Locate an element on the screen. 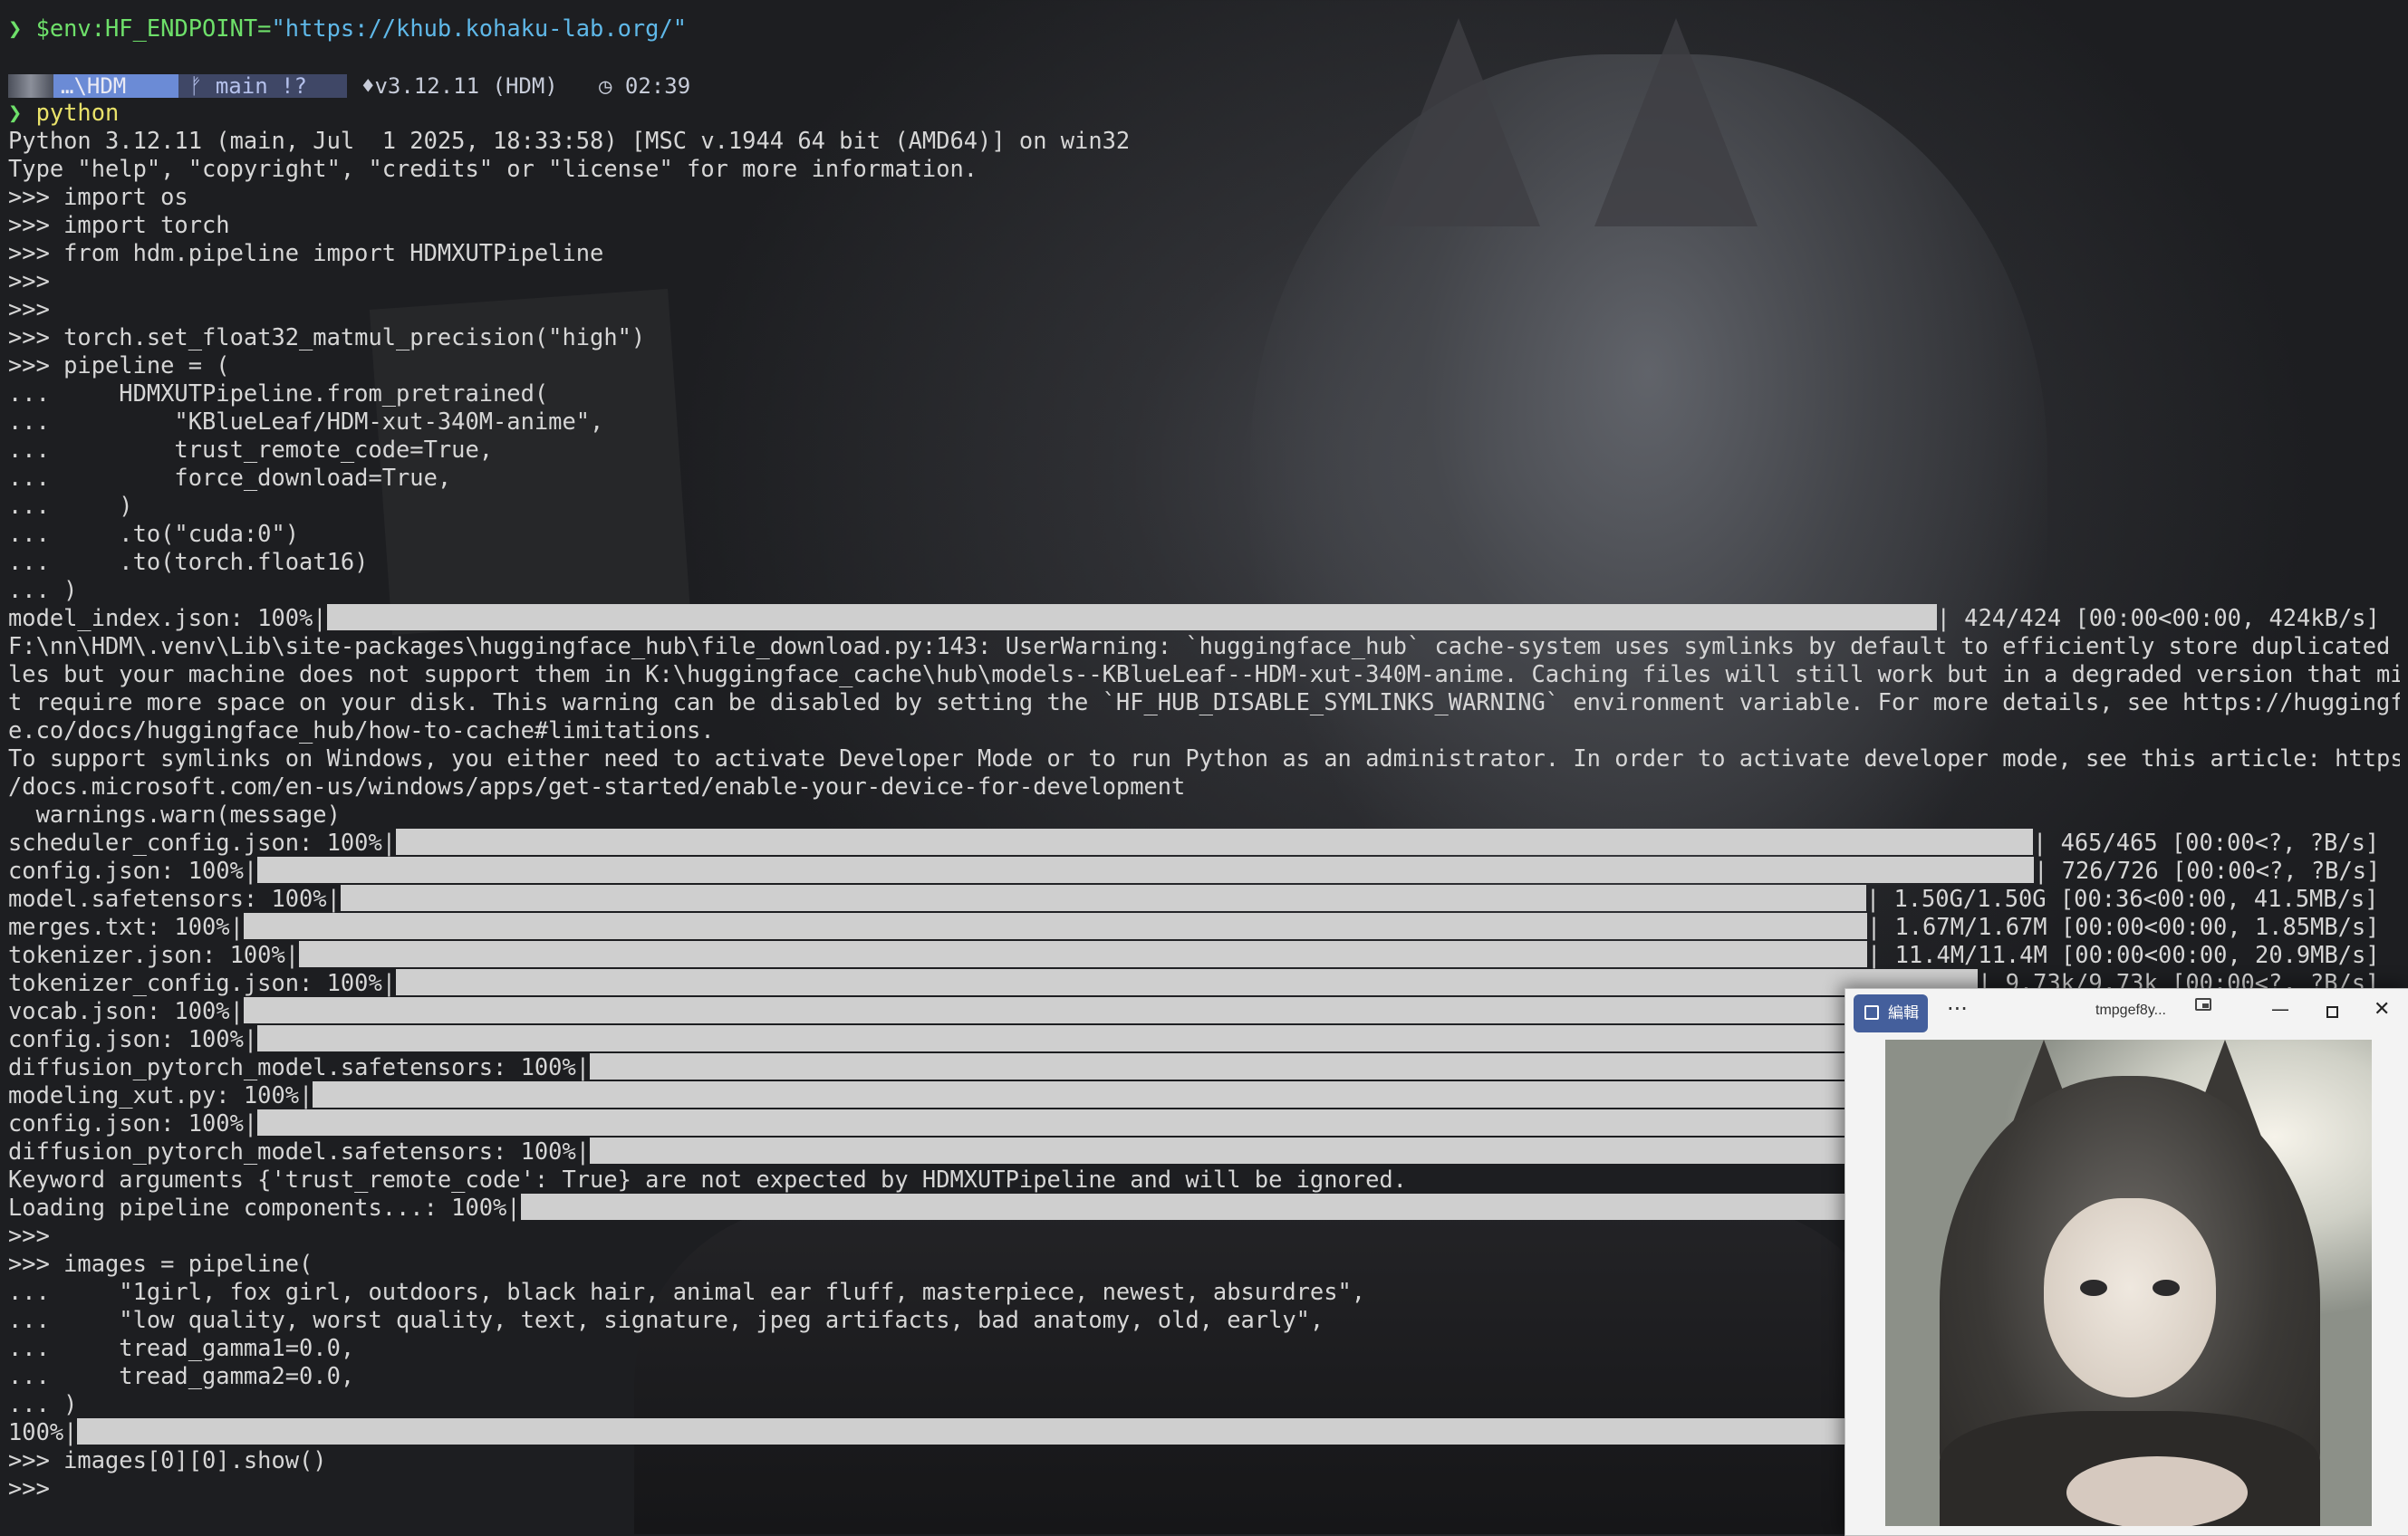 The image size is (2408, 1536). image-viewer-window: 編輯 ··· tmpgef8y... — ✕ is located at coordinates (2126, 1262).